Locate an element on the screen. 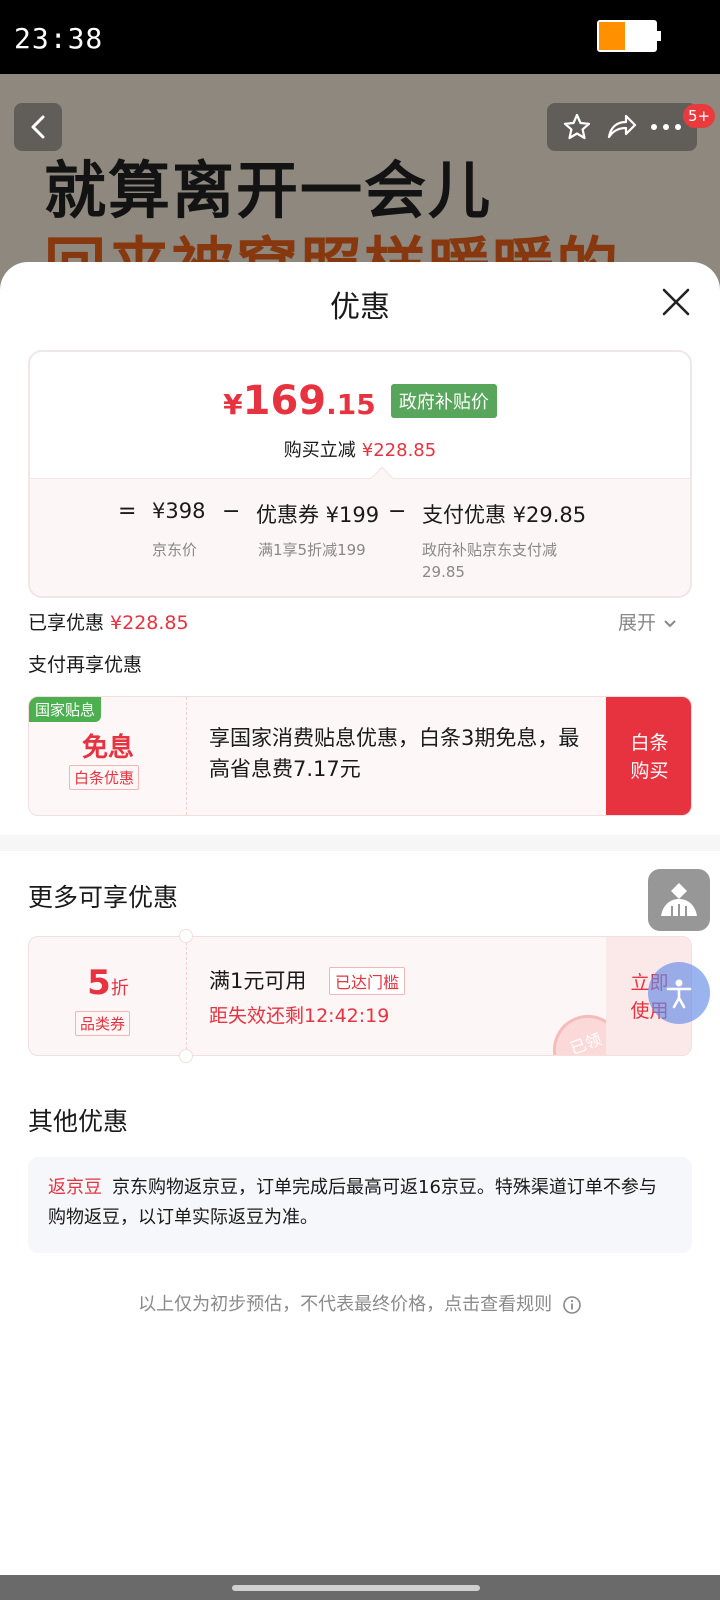 The width and height of the screenshot is (720, 1600). expand-toggle: 展开 is located at coordinates (648, 621).